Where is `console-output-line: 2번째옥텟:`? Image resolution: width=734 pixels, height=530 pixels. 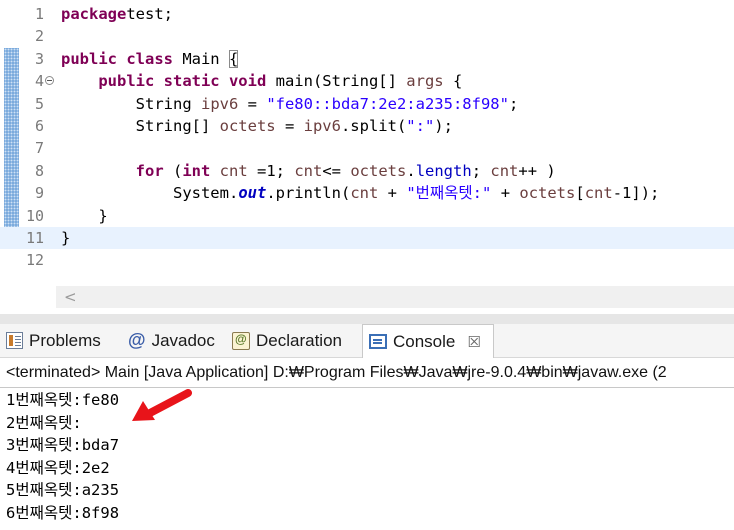 console-output-line: 2번째옥텟: is located at coordinates (44, 422).